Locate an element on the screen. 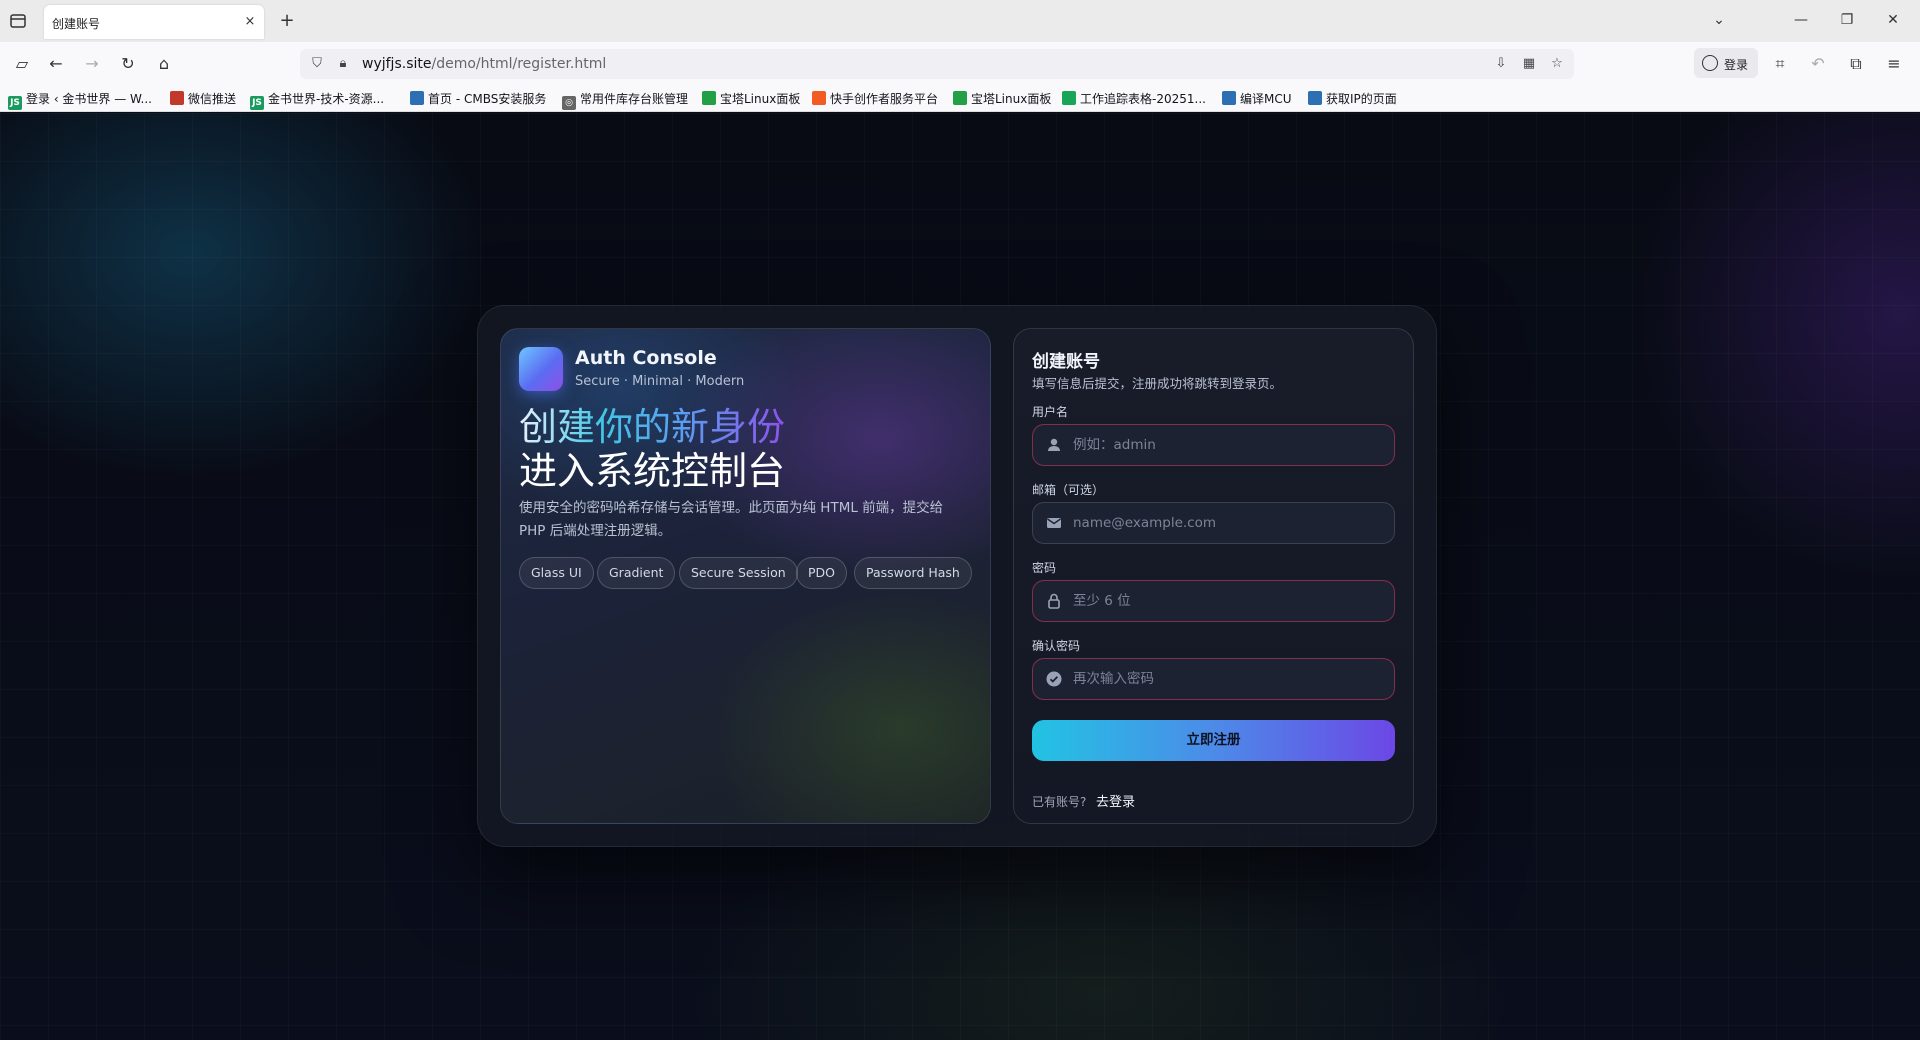 The width and height of the screenshot is (1920, 1040). chip-gradient: Gradient is located at coordinates (636, 573).